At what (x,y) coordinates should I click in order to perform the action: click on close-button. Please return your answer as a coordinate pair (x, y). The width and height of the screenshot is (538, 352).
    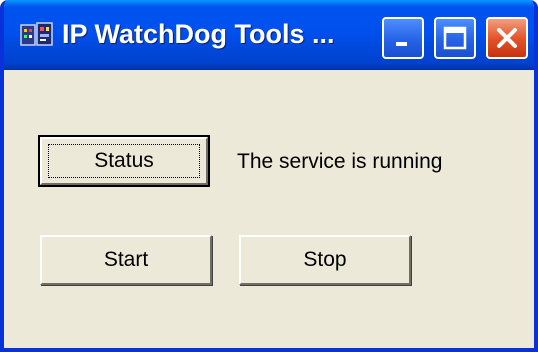
    Looking at the image, I should click on (507, 38).